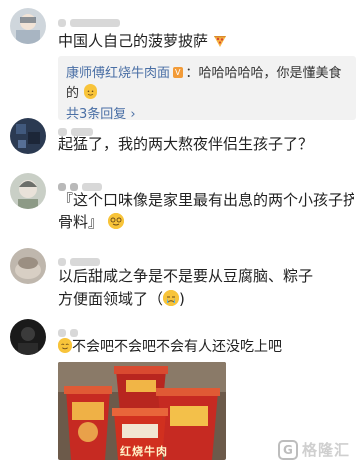 This screenshot has width=360, height=466. What do you see at coordinates (144, 451) in the screenshot?
I see `cup-label: 红烧牛肉` at bounding box center [144, 451].